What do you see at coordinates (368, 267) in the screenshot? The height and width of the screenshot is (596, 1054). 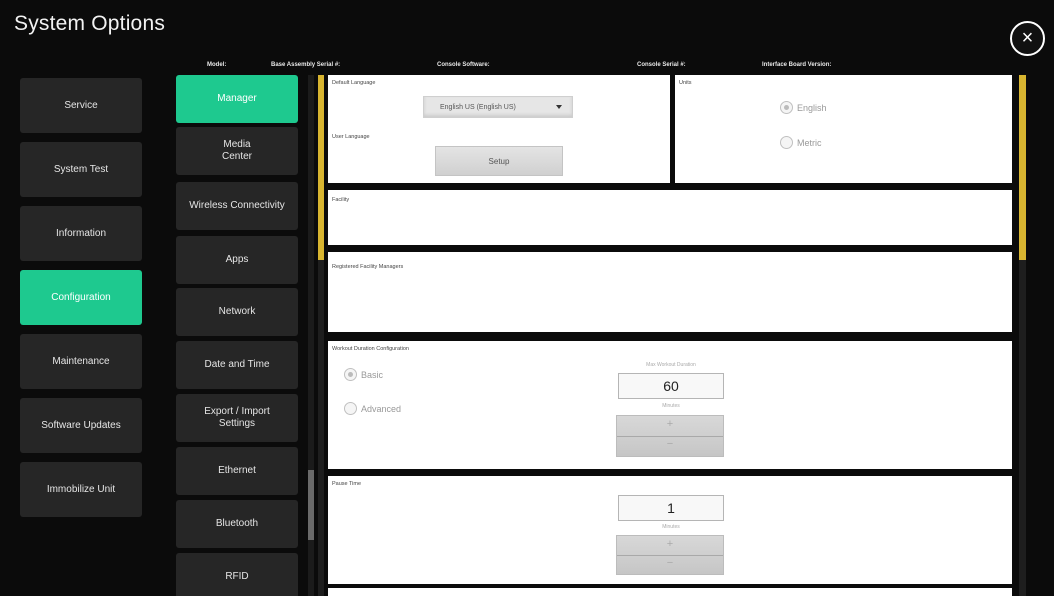 I see `registered-managers-label: Registered Facility Managers` at bounding box center [368, 267].